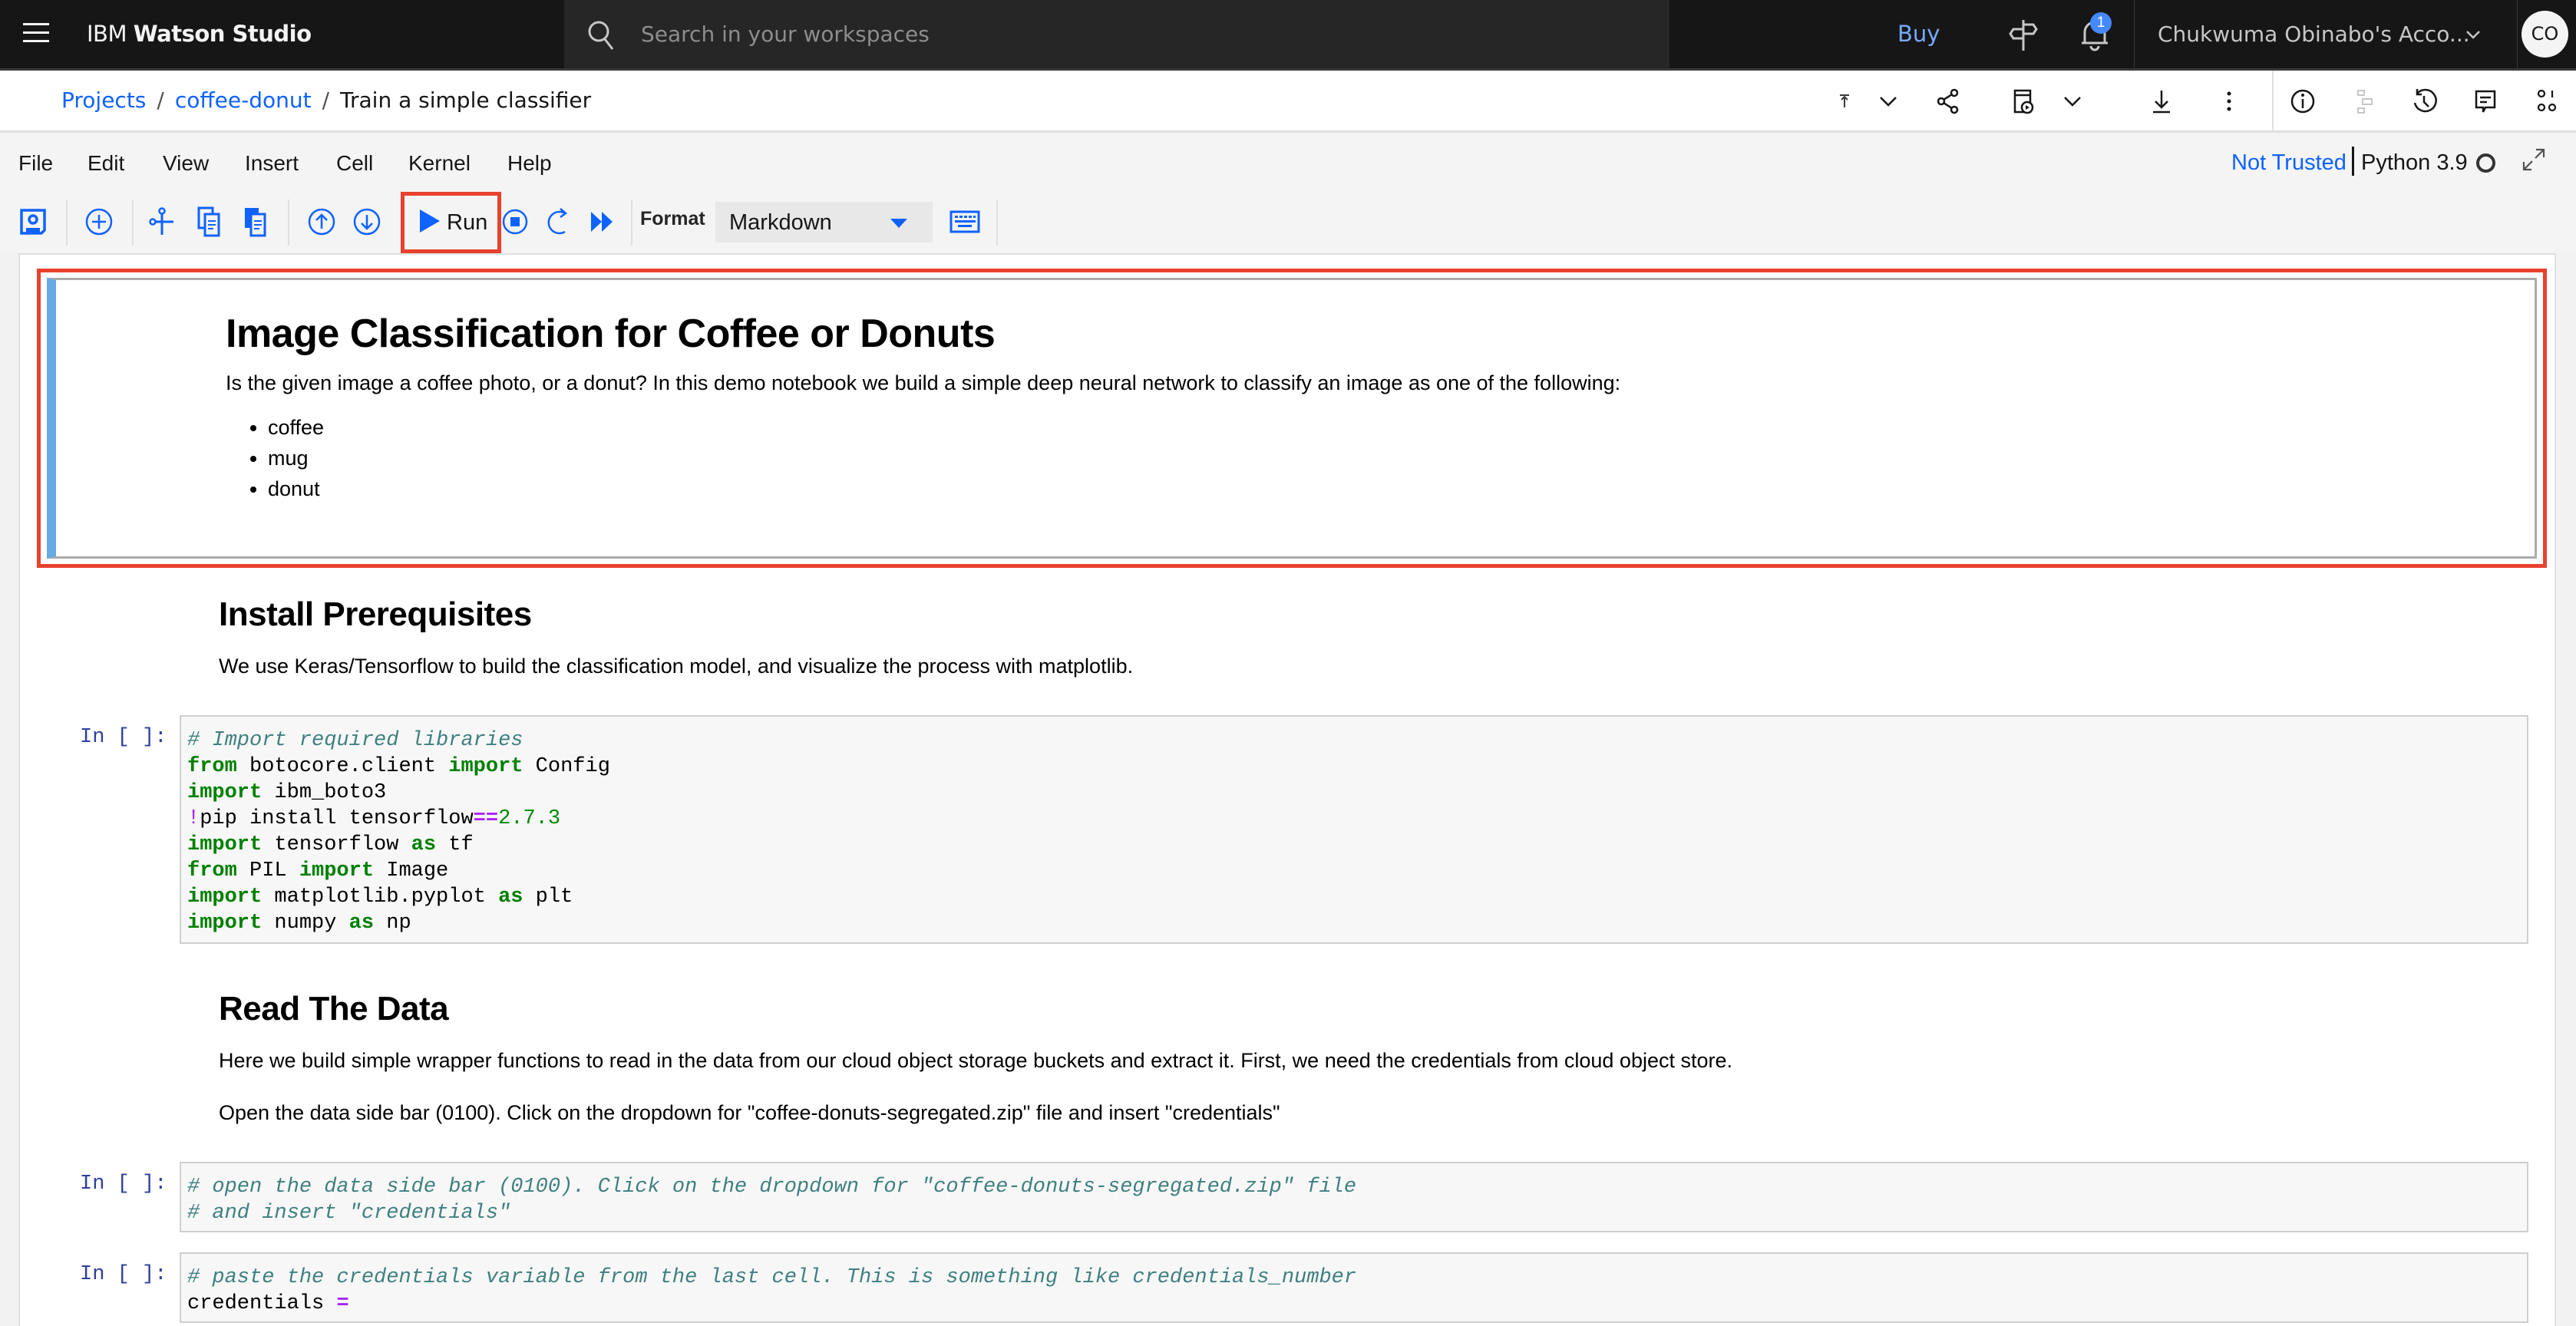  What do you see at coordinates (529, 164) in the screenshot?
I see `menu-help: Help` at bounding box center [529, 164].